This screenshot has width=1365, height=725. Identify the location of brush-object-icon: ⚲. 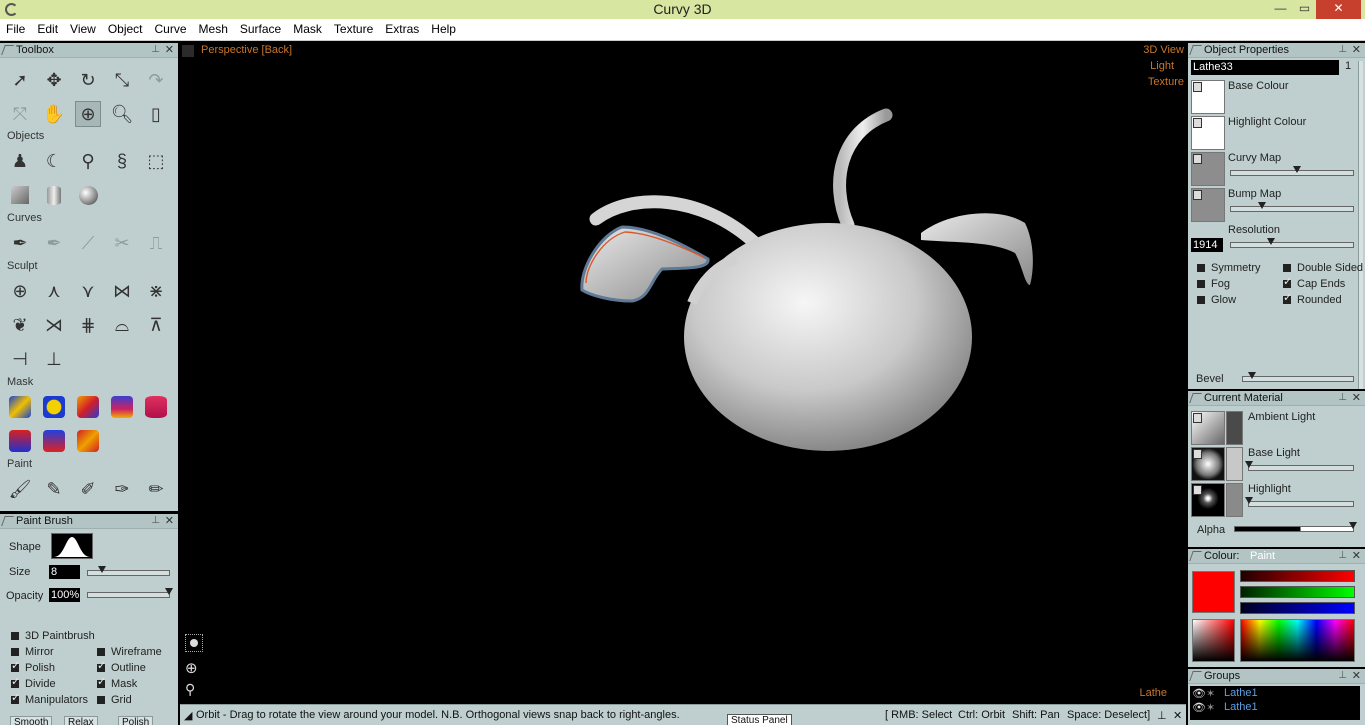
(88, 161).